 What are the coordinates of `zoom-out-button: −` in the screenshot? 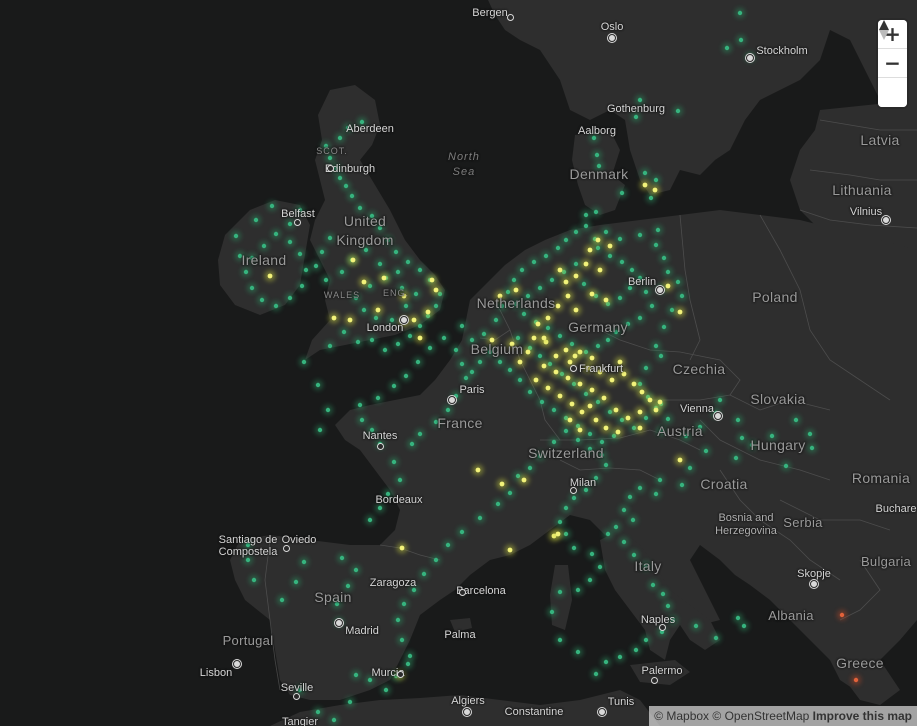 It's located at (892, 63).